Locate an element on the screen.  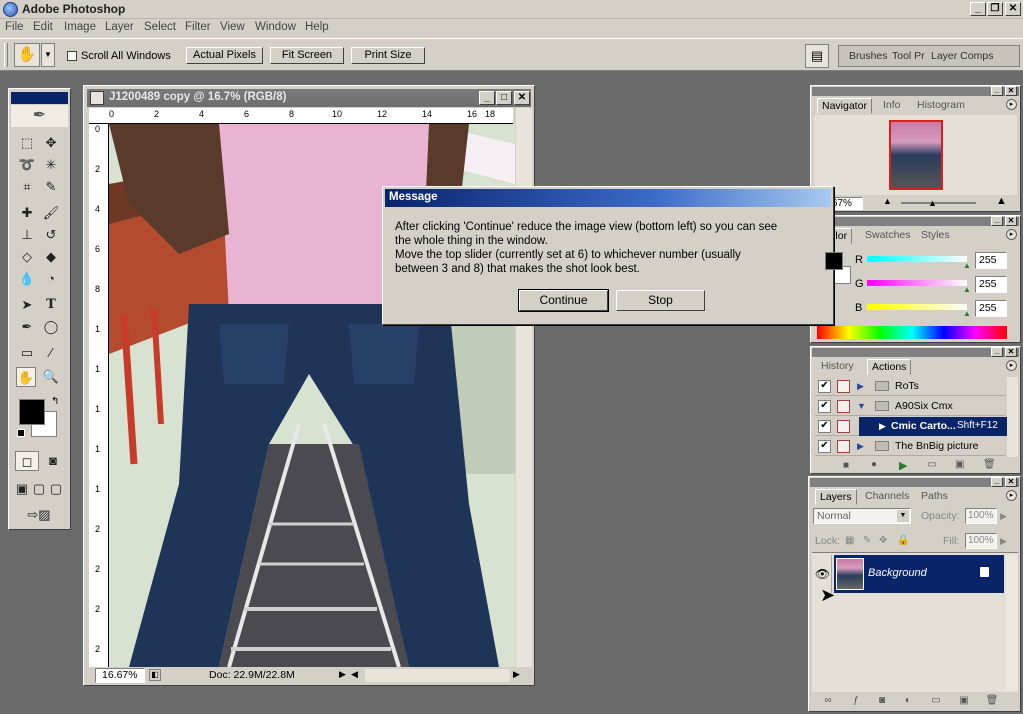
menu-file: File is located at coordinates (14, 27).